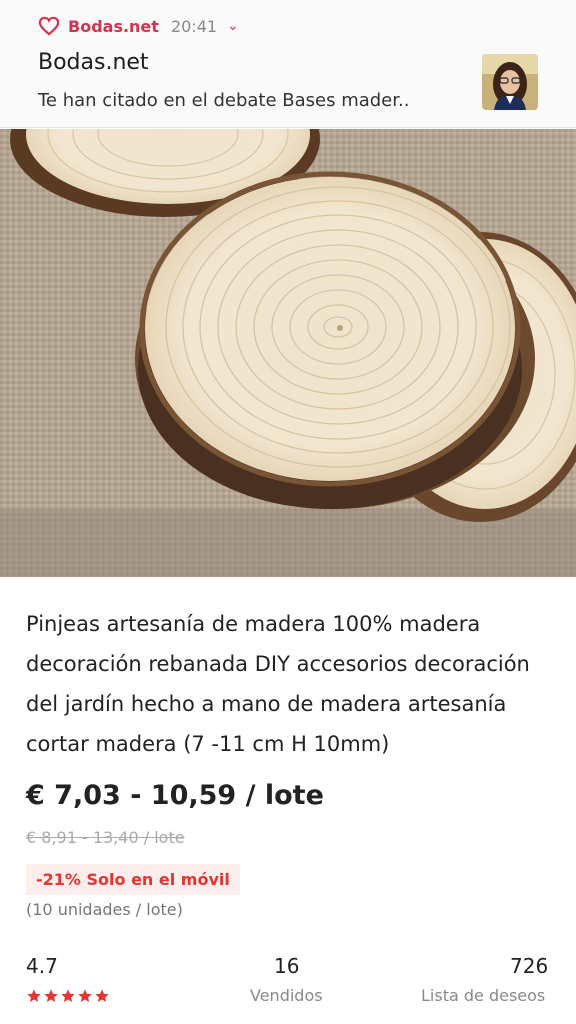 The width and height of the screenshot is (576, 1024). I want to click on notification-time: 20:41, so click(194, 26).